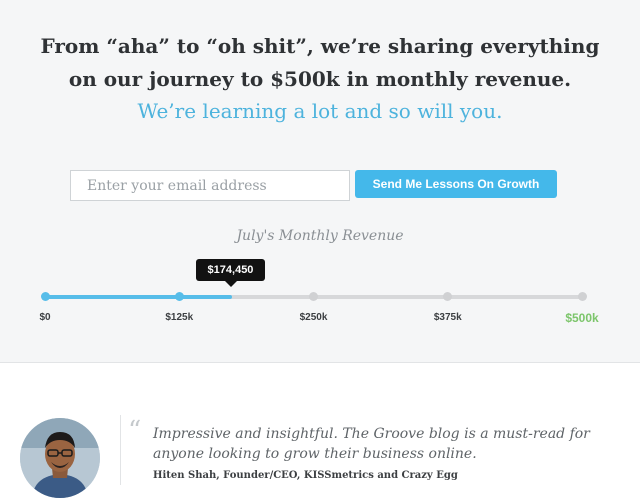 The width and height of the screenshot is (640, 499). What do you see at coordinates (456, 184) in the screenshot?
I see `send-lessons-button: Send Me Lessons On Growth` at bounding box center [456, 184].